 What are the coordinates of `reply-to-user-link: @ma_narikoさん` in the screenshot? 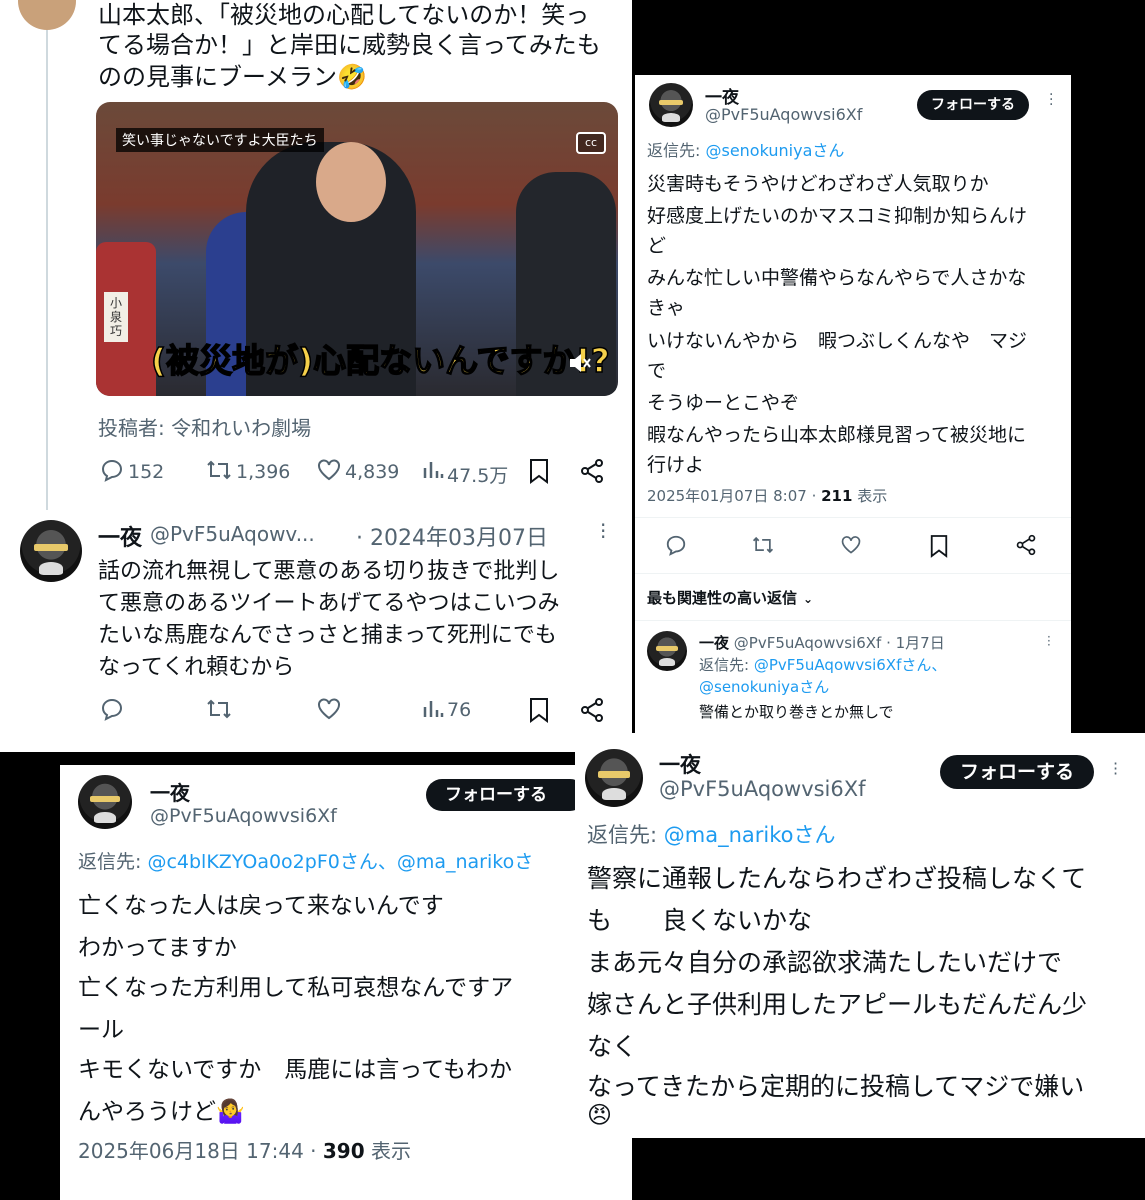 It's located at (750, 835).